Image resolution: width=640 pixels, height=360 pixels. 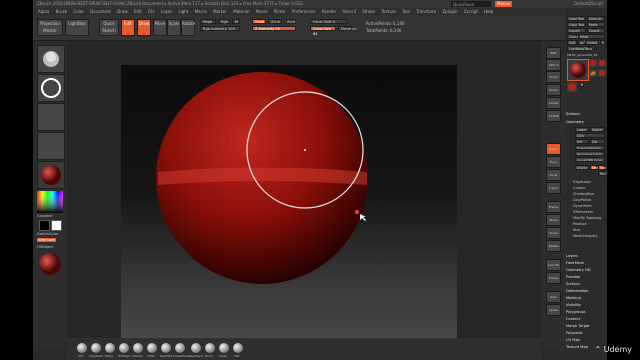 What do you see at coordinates (596, 18) in the screenshot?
I see `save-as-button: Save As` at bounding box center [596, 18].